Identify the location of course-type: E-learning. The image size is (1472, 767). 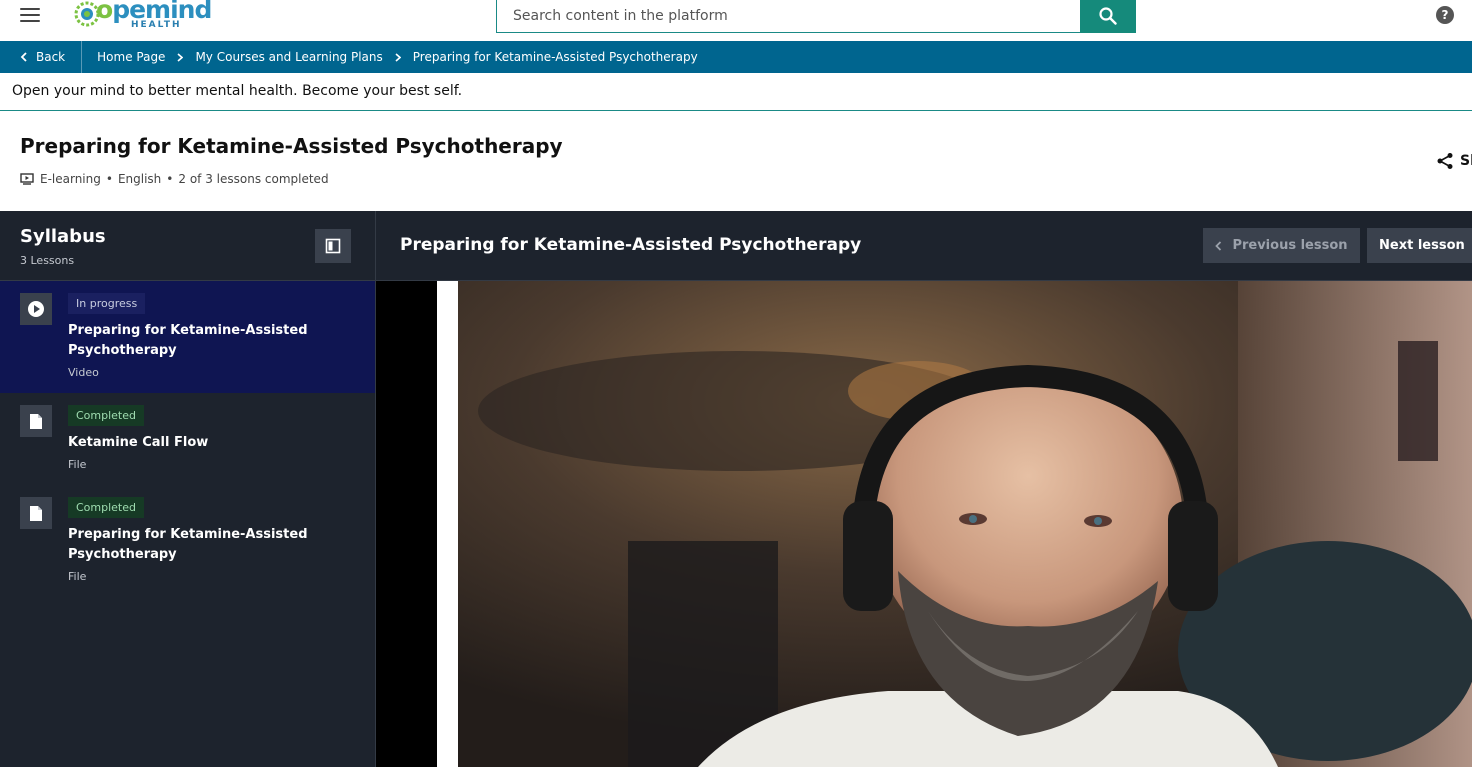
(70, 179).